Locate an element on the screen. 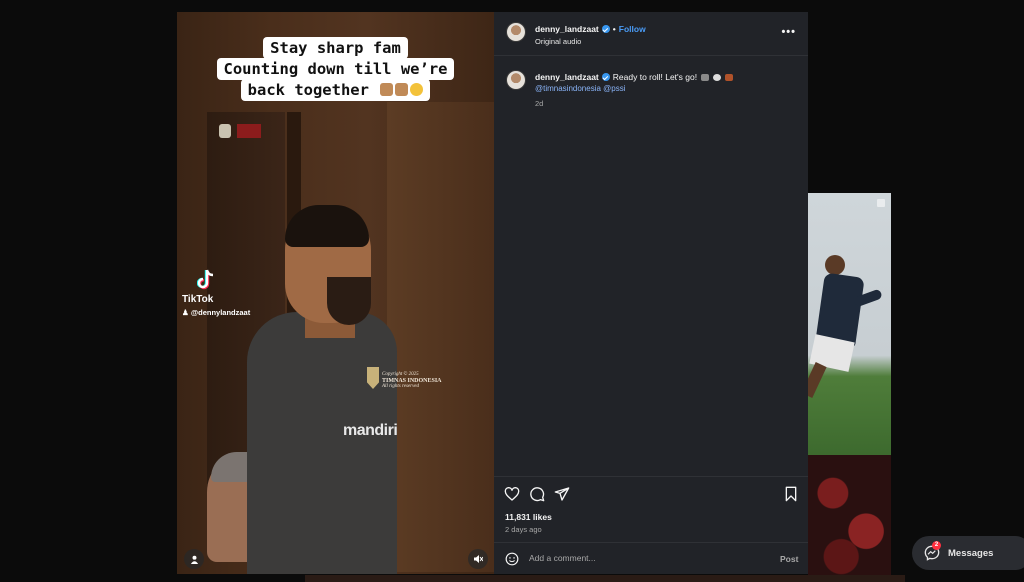 This screenshot has width=1024, height=582. mute-button is located at coordinates (478, 559).